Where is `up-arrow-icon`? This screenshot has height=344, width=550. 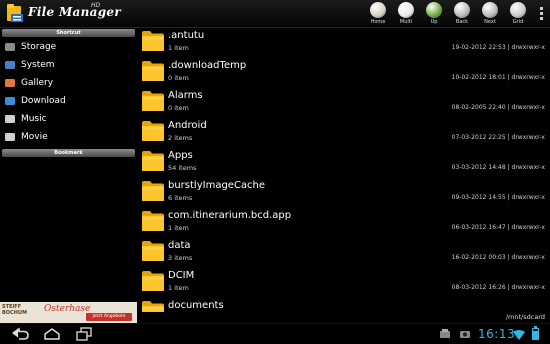 up-arrow-icon is located at coordinates (434, 10).